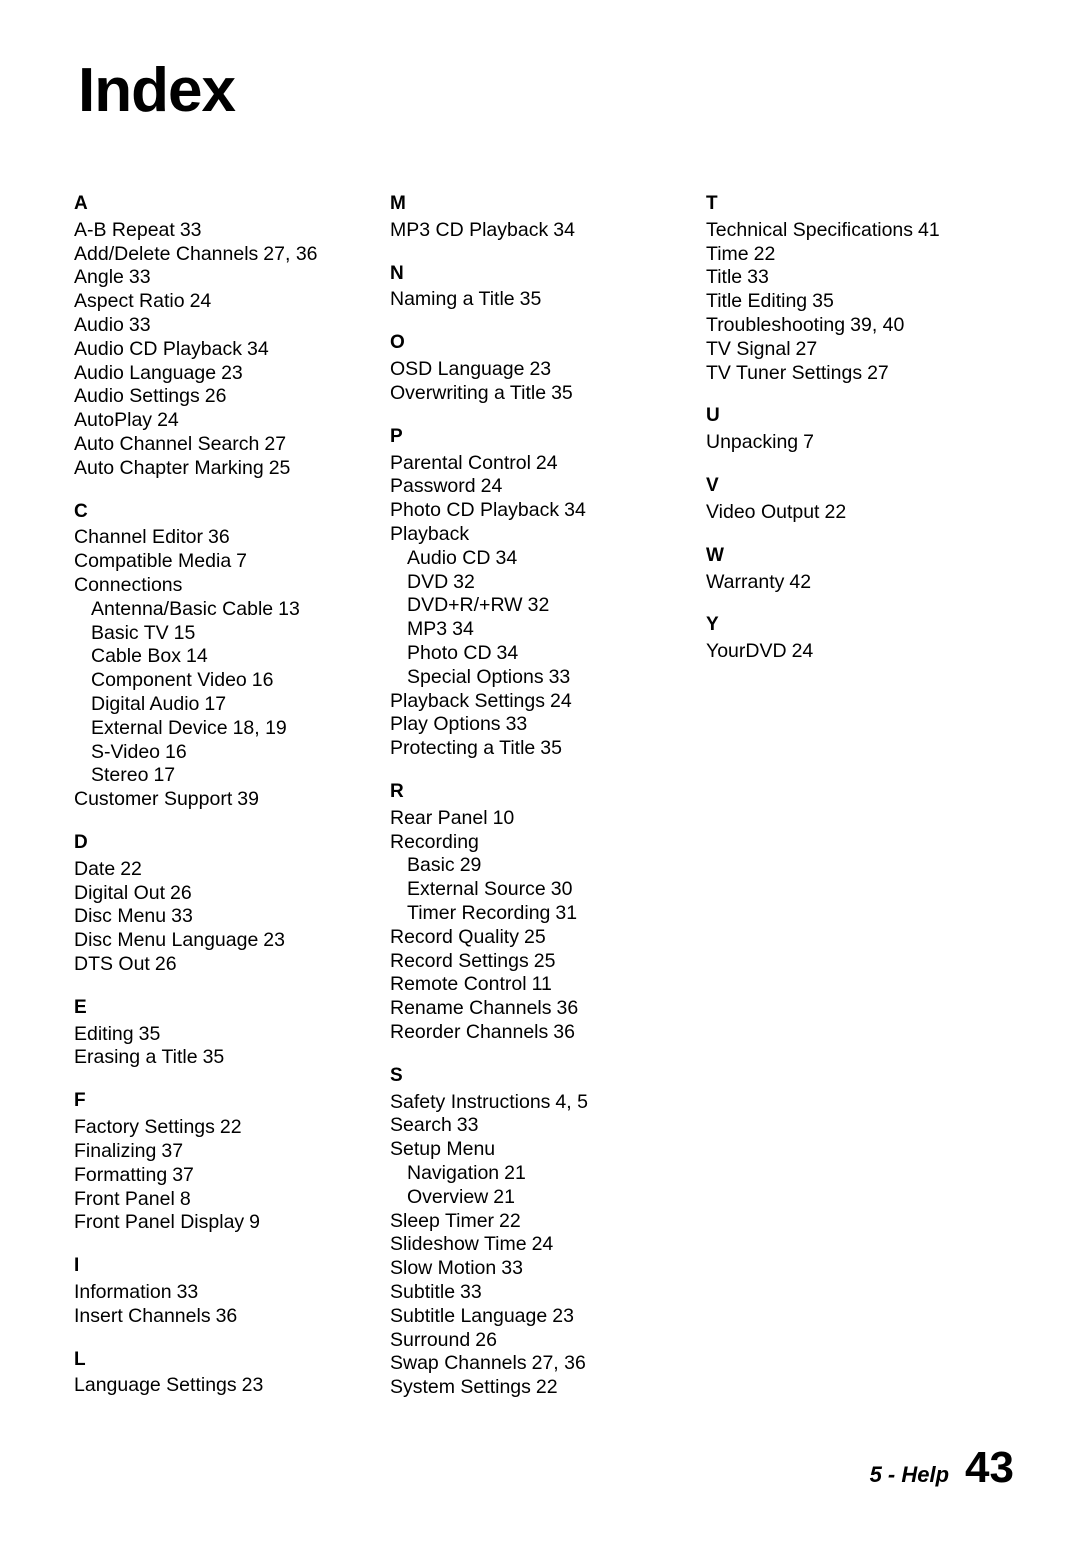 Image resolution: width=1080 pixels, height=1542 pixels. Describe the element at coordinates (232, 894) in the screenshot. I see `index-entry: Digital Out 26` at that location.